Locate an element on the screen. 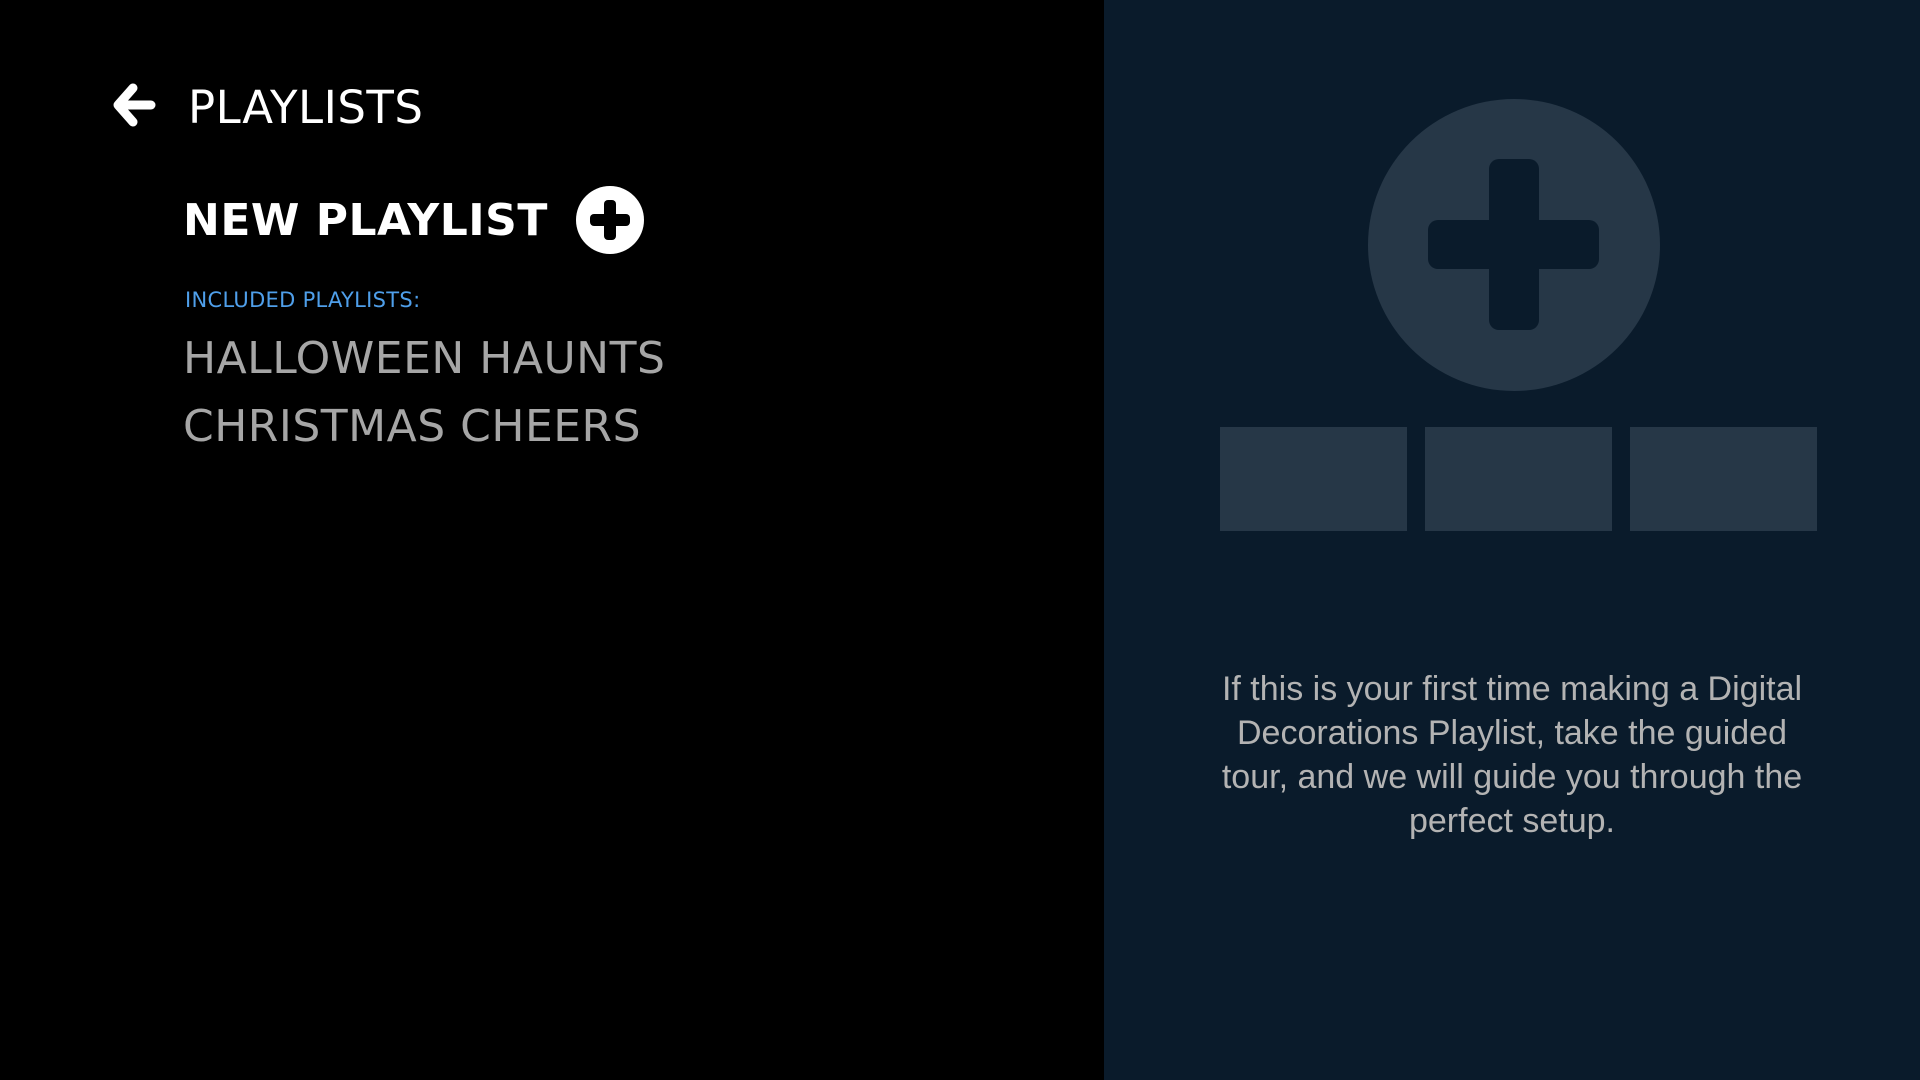 Image resolution: width=1920 pixels, height=1080 pixels. new-playlist-label: NEW PLAYLIST is located at coordinates (365, 220).